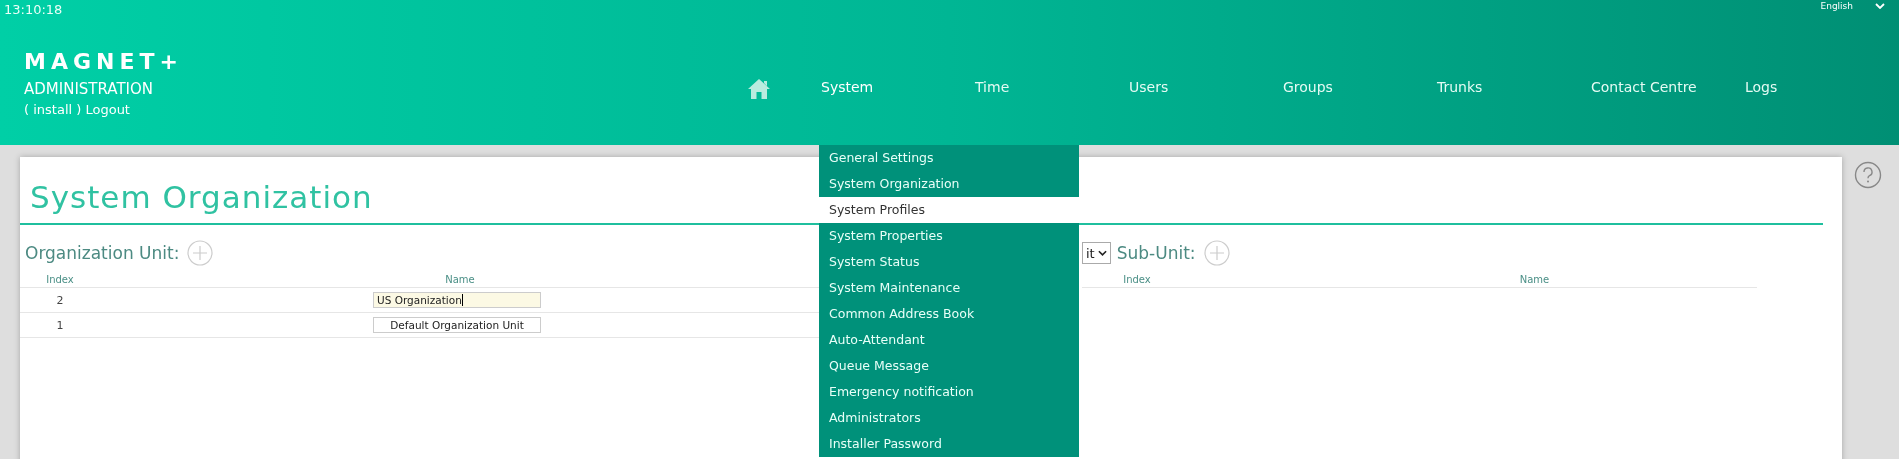 This screenshot has width=1899, height=459. What do you see at coordinates (1206, 87) in the screenshot?
I see `nav-tab: Users` at bounding box center [1206, 87].